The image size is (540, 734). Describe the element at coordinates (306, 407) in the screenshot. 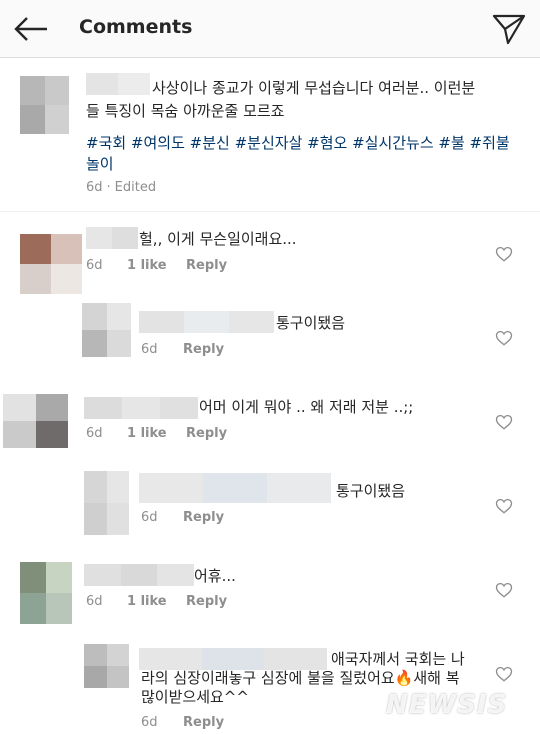

I see `comment-text: 어머 이게 뭐야 .. 왜 저래 저분 ..;;` at that location.